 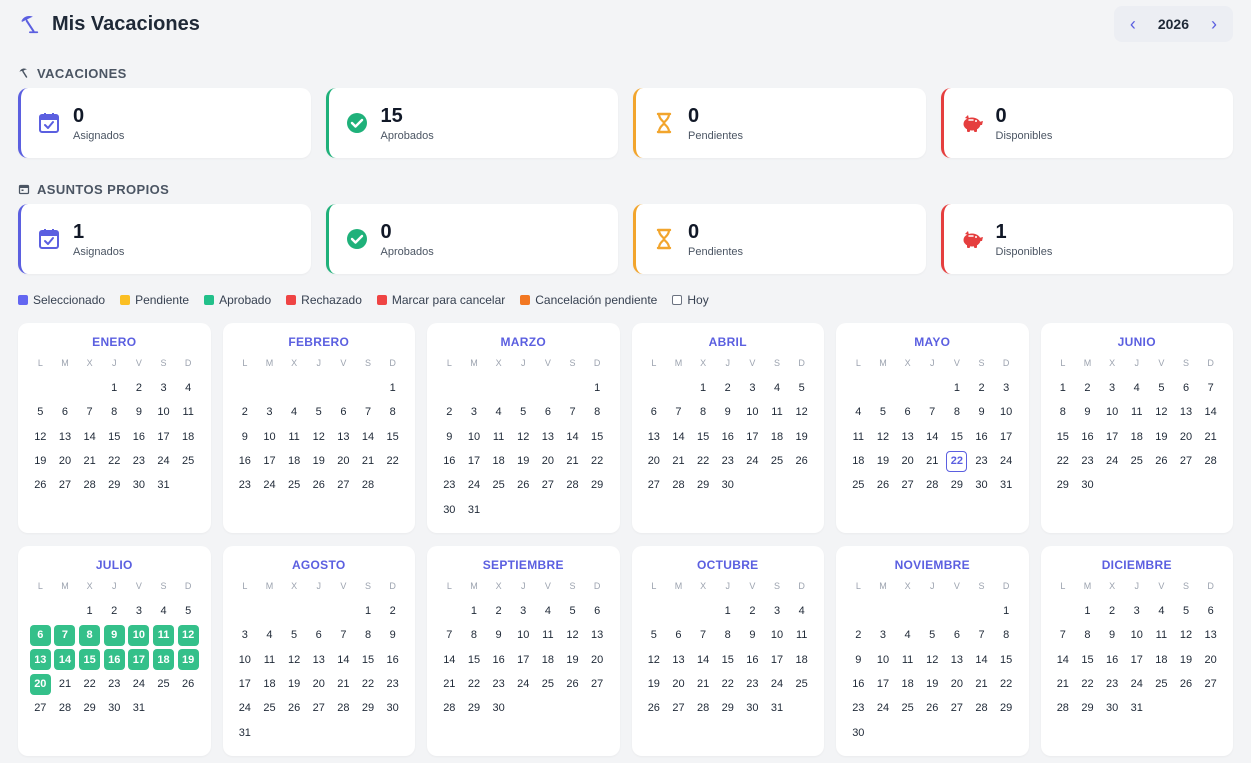 What do you see at coordinates (572, 684) in the screenshot?
I see `day-cell: 26` at bounding box center [572, 684].